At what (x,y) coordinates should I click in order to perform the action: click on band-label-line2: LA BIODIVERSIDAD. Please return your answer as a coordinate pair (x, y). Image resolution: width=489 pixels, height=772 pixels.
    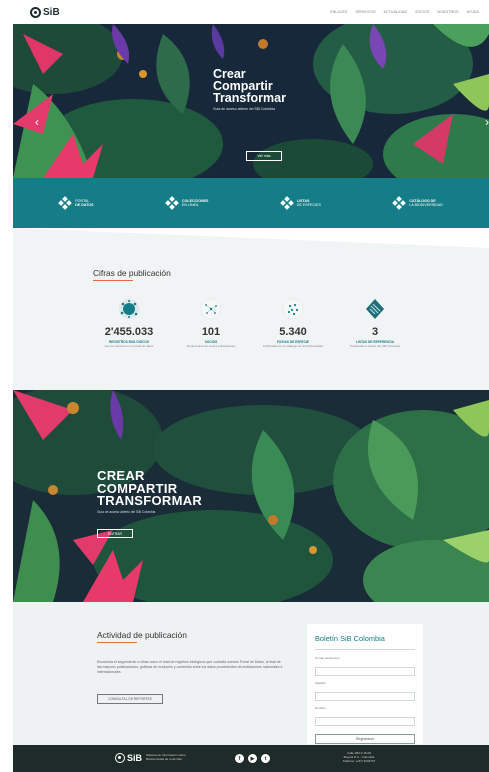
    Looking at the image, I should click on (426, 205).